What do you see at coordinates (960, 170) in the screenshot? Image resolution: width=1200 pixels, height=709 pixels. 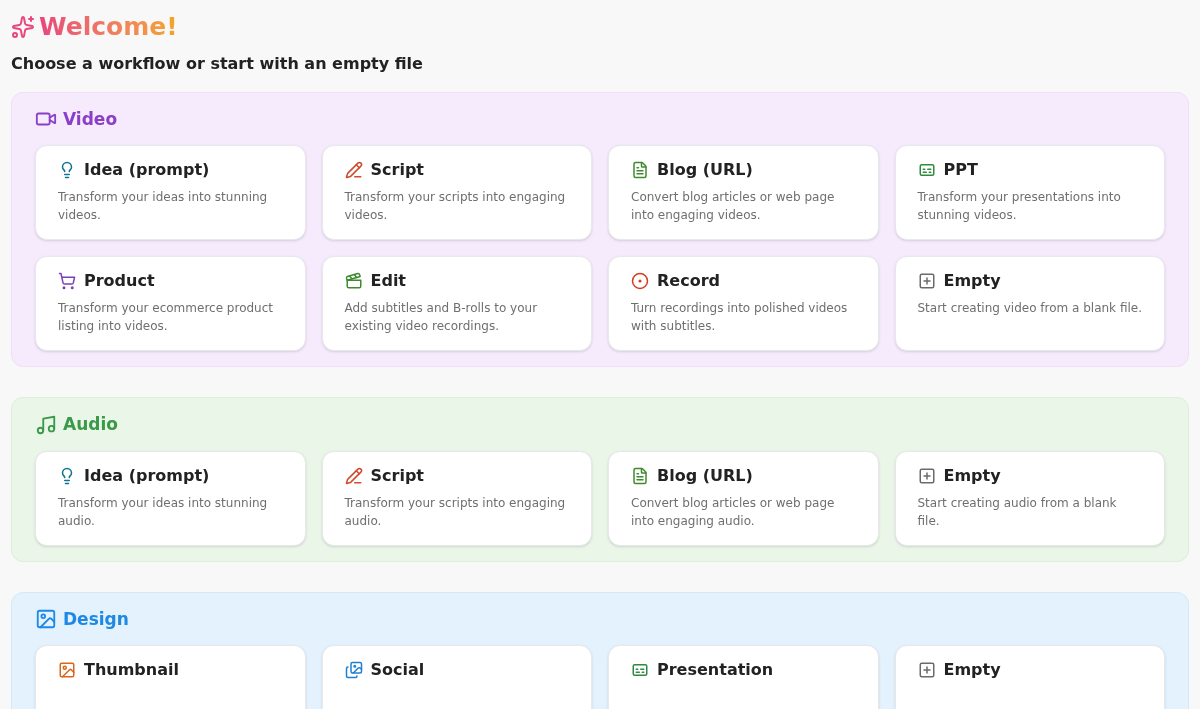 I see `card-title: PPT` at bounding box center [960, 170].